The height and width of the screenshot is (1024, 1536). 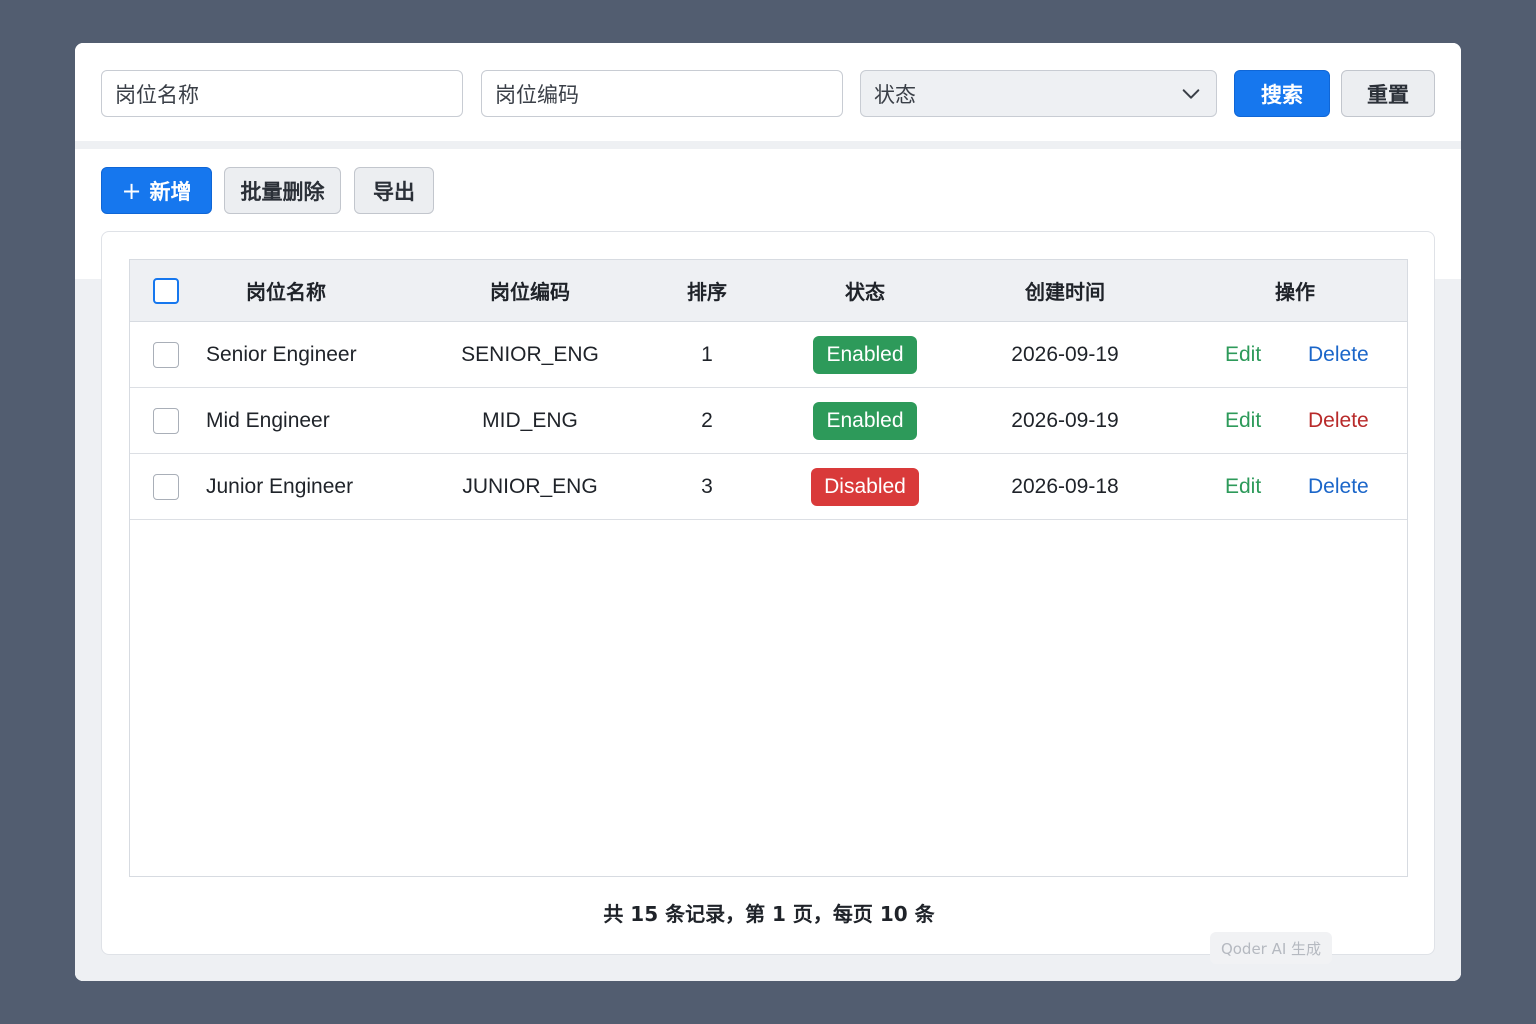 What do you see at coordinates (282, 93) in the screenshot?
I see `position-name-input: 岗位名称` at bounding box center [282, 93].